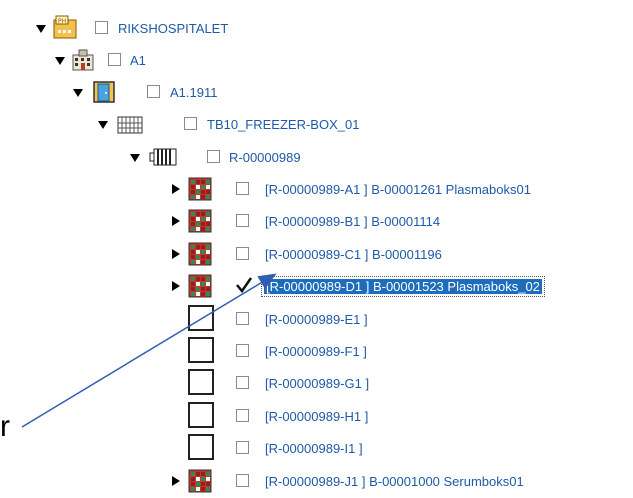  What do you see at coordinates (316, 157) in the screenshot?
I see `tree-node-rack: R-00000989` at bounding box center [316, 157].